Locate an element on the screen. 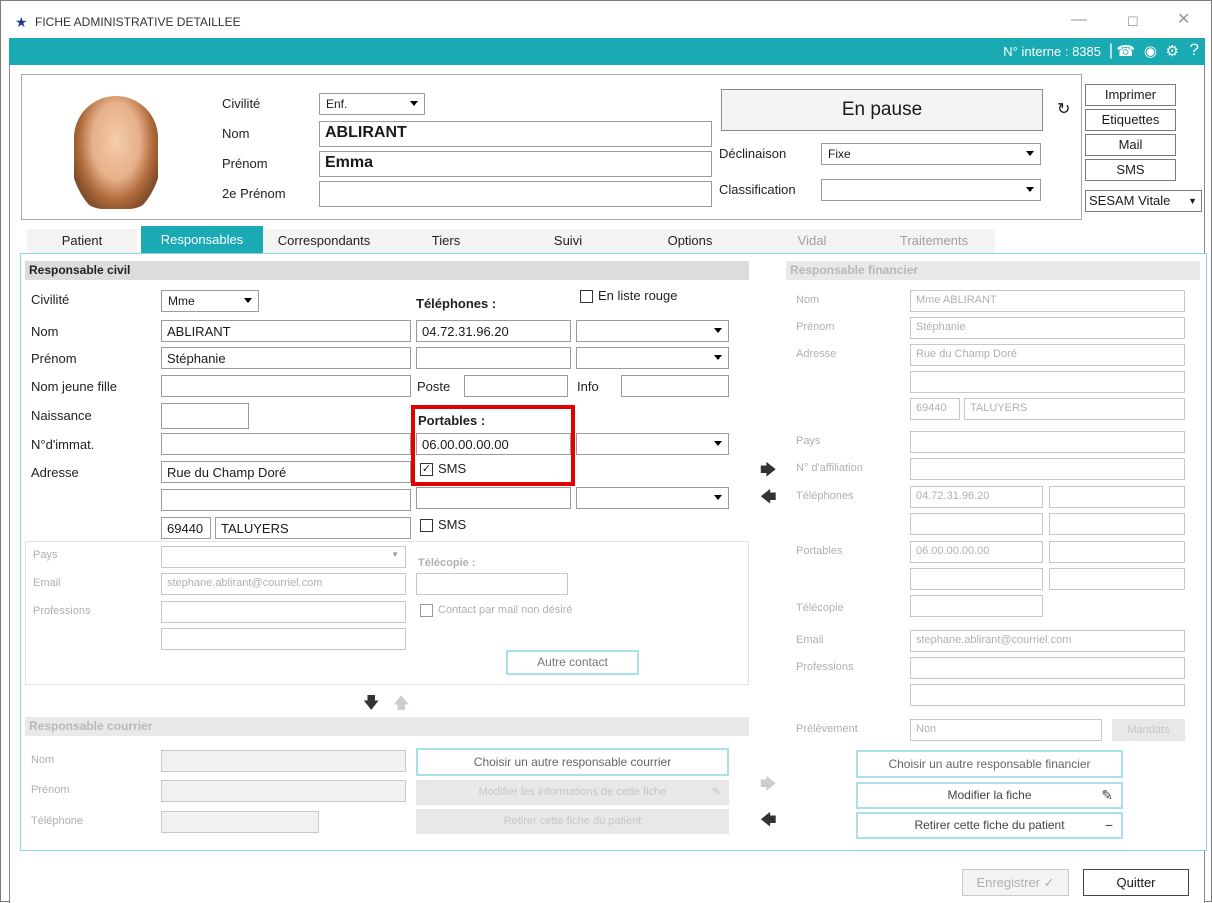 The height and width of the screenshot is (903, 1212). tab-responsables: Responsables is located at coordinates (202, 239).